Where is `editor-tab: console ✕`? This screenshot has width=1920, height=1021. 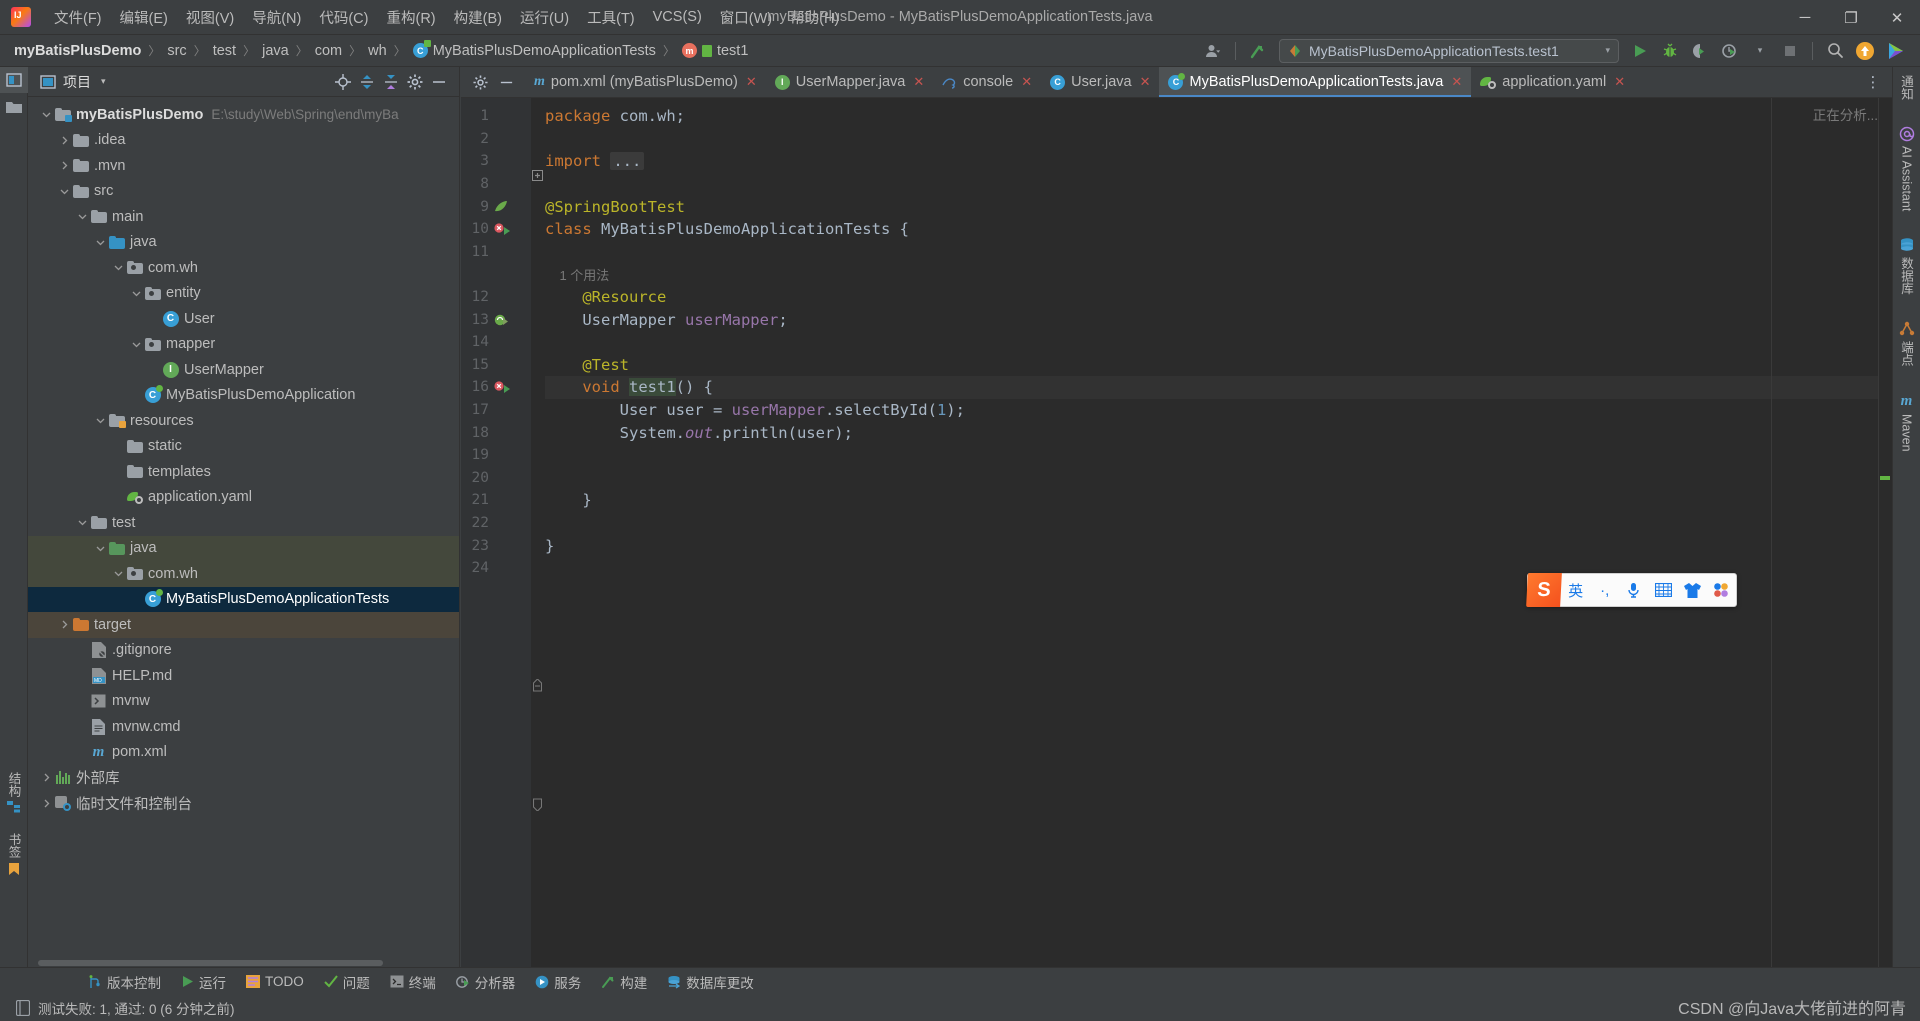
editor-tab: console ✕ is located at coordinates (987, 82).